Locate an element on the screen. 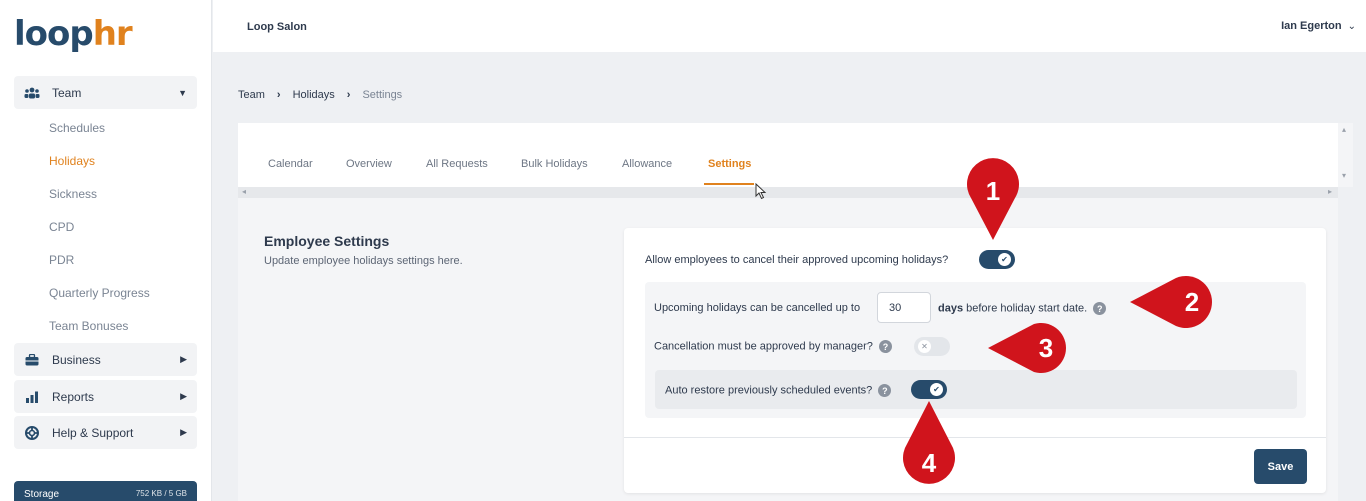  briefcase-icon is located at coordinates (32, 360).